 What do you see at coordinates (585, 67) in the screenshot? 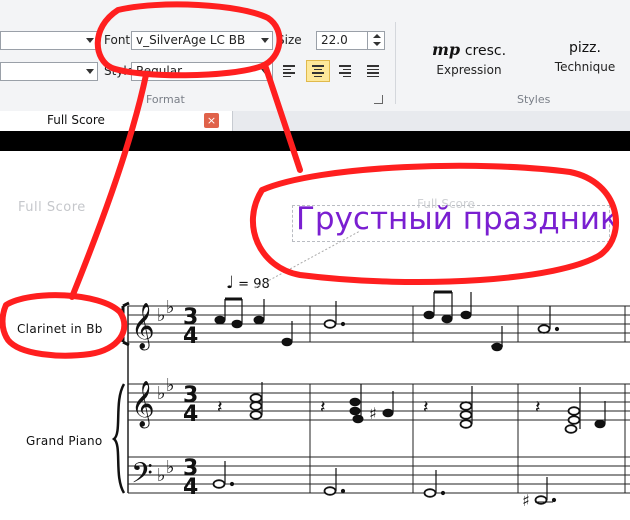
I see `technique-label: Technique` at bounding box center [585, 67].